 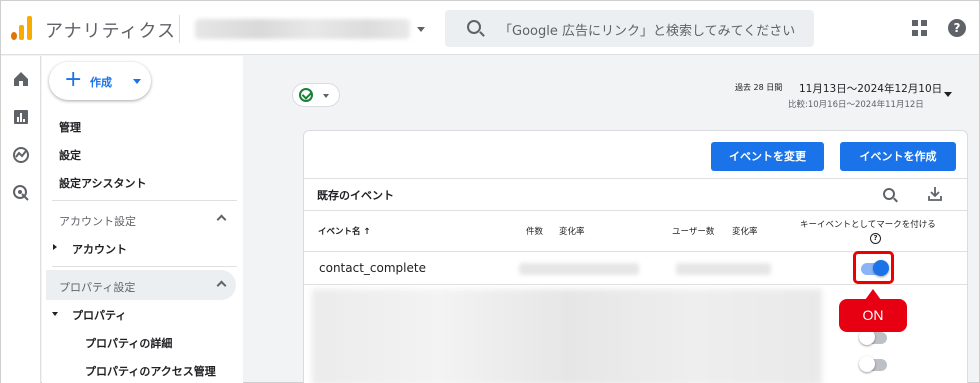 I want to click on header-divider, so click(x=179, y=29).